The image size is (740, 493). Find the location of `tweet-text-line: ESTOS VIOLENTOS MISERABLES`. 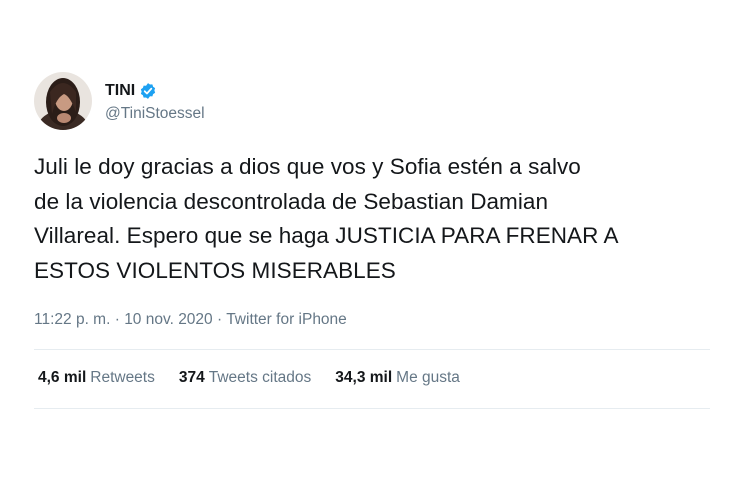

tweet-text-line: ESTOS VIOLENTOS MISERABLES is located at coordinates (215, 270).